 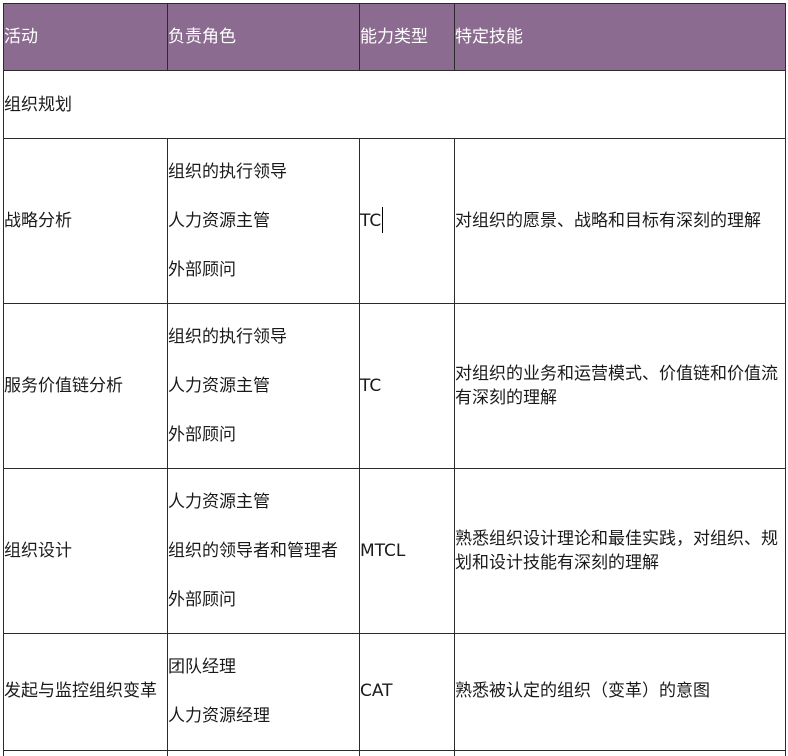 I want to click on capability-text: TC, so click(x=371, y=221).